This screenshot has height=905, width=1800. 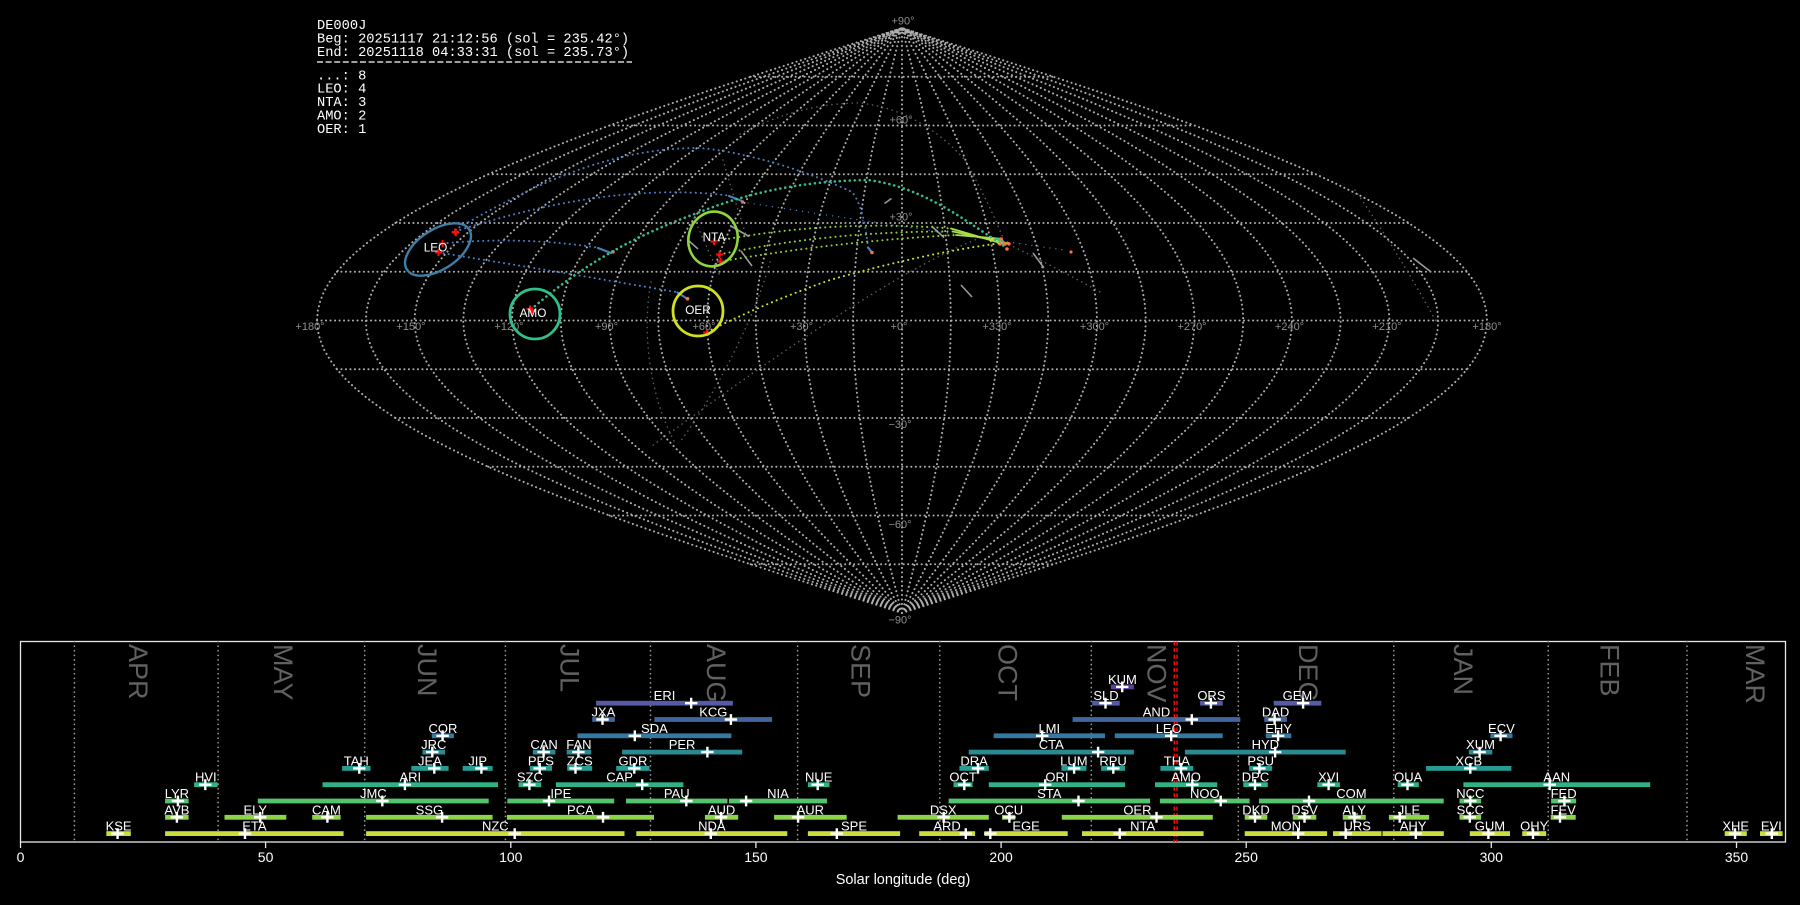 What do you see at coordinates (1609, 670) in the screenshot?
I see `svg-text: FEB` at bounding box center [1609, 670].